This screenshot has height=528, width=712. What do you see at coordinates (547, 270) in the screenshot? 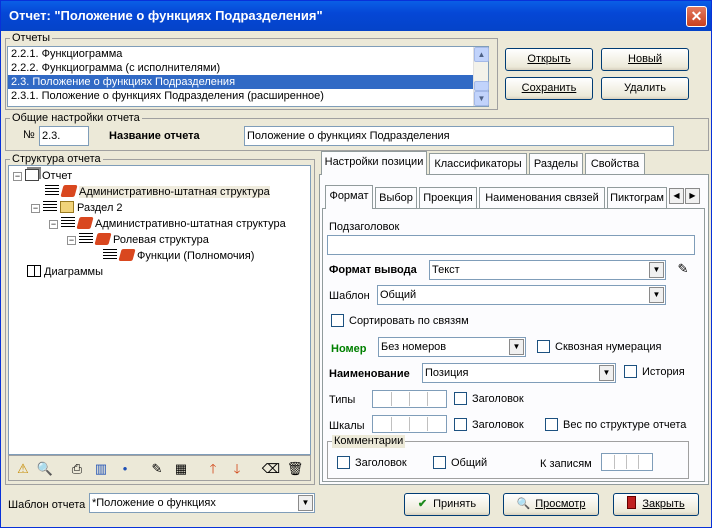
I see `output-format-combo: Текст ▼` at bounding box center [547, 270].